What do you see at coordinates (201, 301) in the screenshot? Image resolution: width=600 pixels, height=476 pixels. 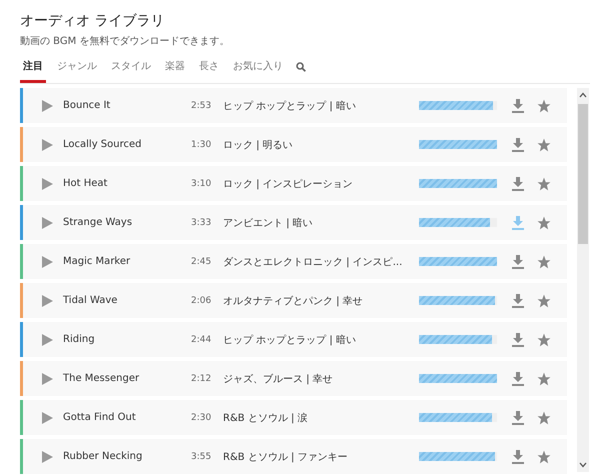 I see `track-duration: 2:06` at bounding box center [201, 301].